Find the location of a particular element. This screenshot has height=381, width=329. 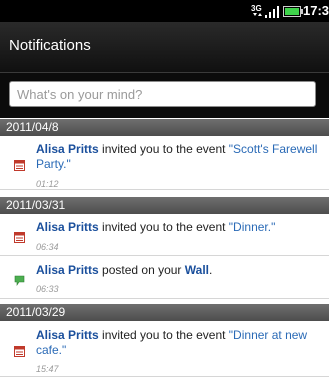

date-header: 2011/03/31 is located at coordinates (164, 205).